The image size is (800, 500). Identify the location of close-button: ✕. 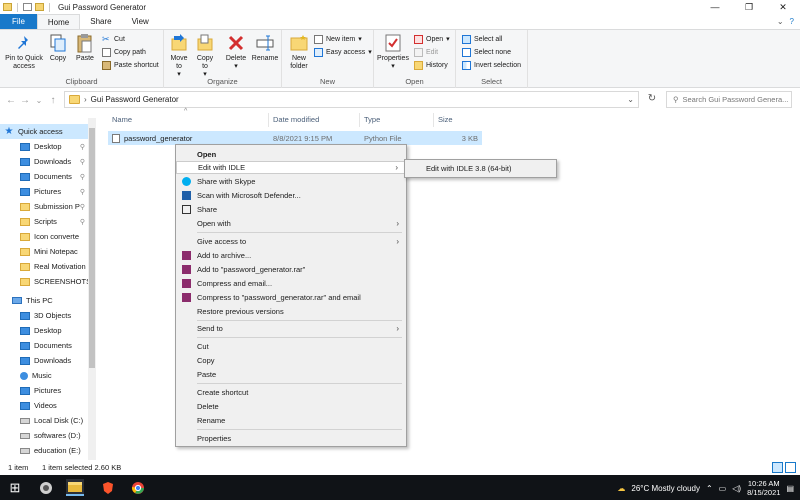
(783, 7).